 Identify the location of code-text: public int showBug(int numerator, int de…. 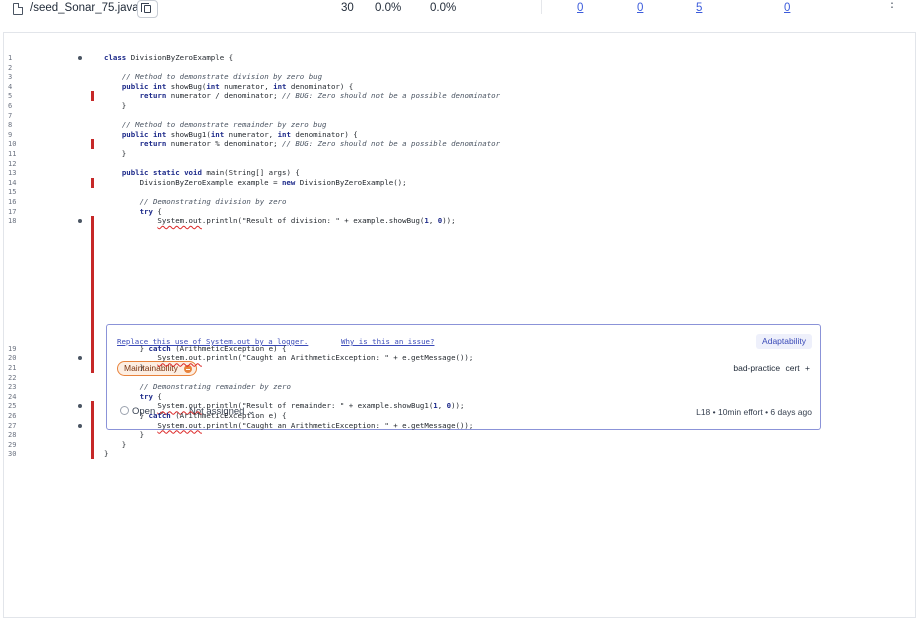
(237, 86).